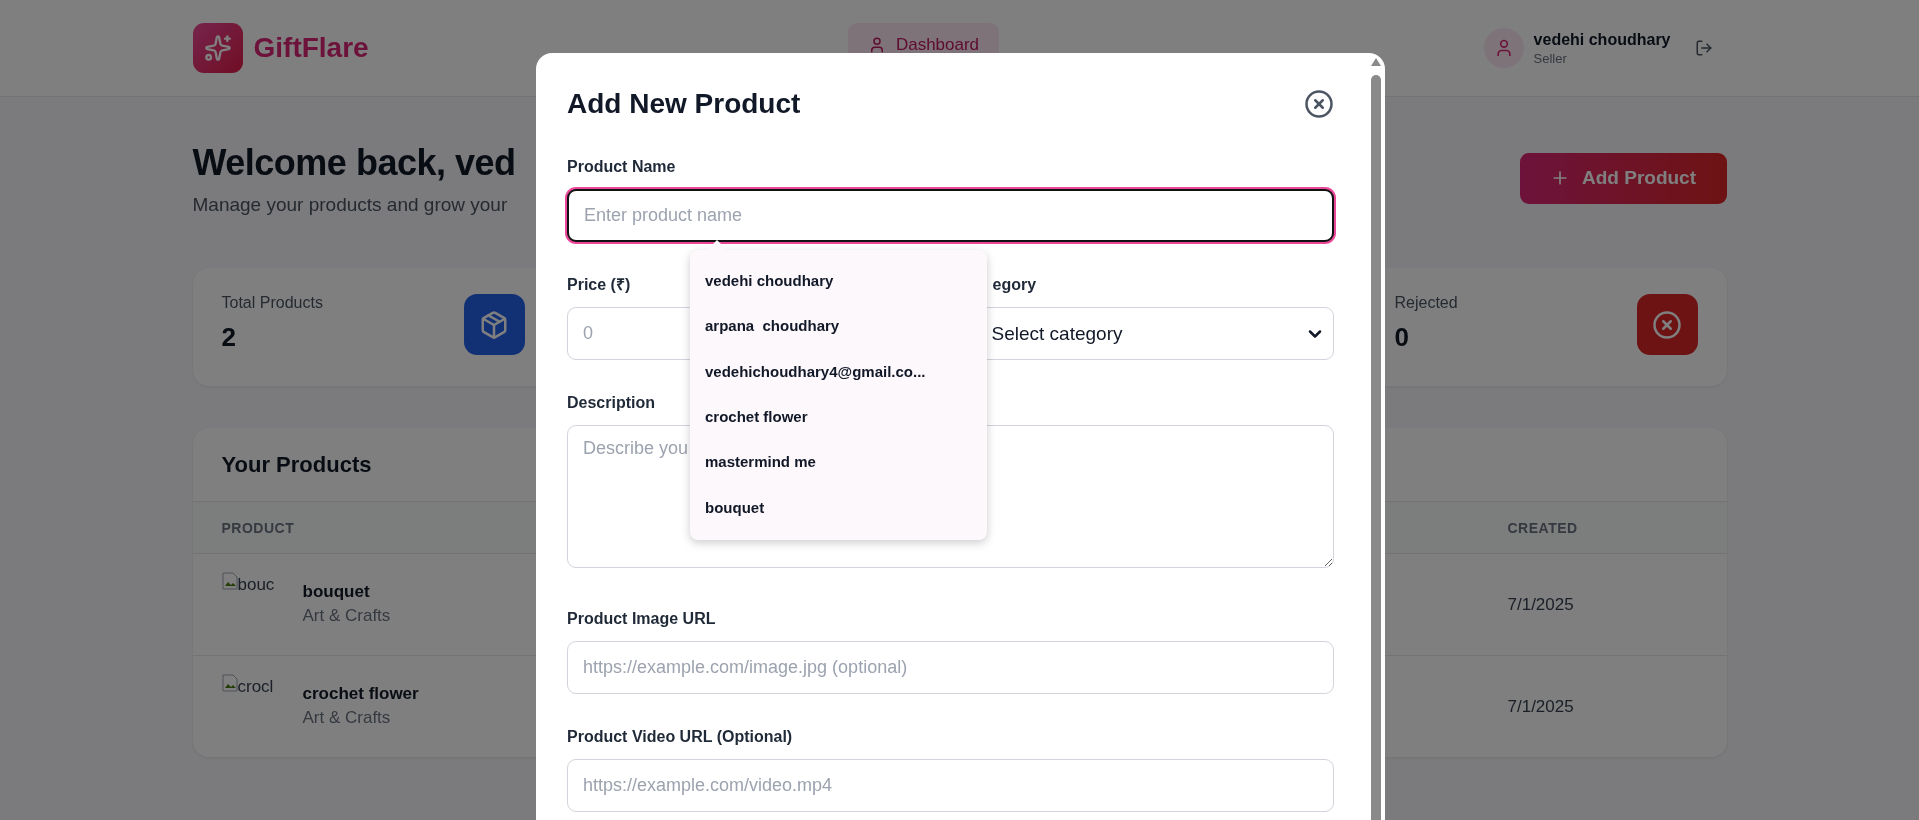 This screenshot has height=820, width=1919. What do you see at coordinates (350, 205) in the screenshot?
I see `welcome-subtitle: Manage your products and grow your` at bounding box center [350, 205].